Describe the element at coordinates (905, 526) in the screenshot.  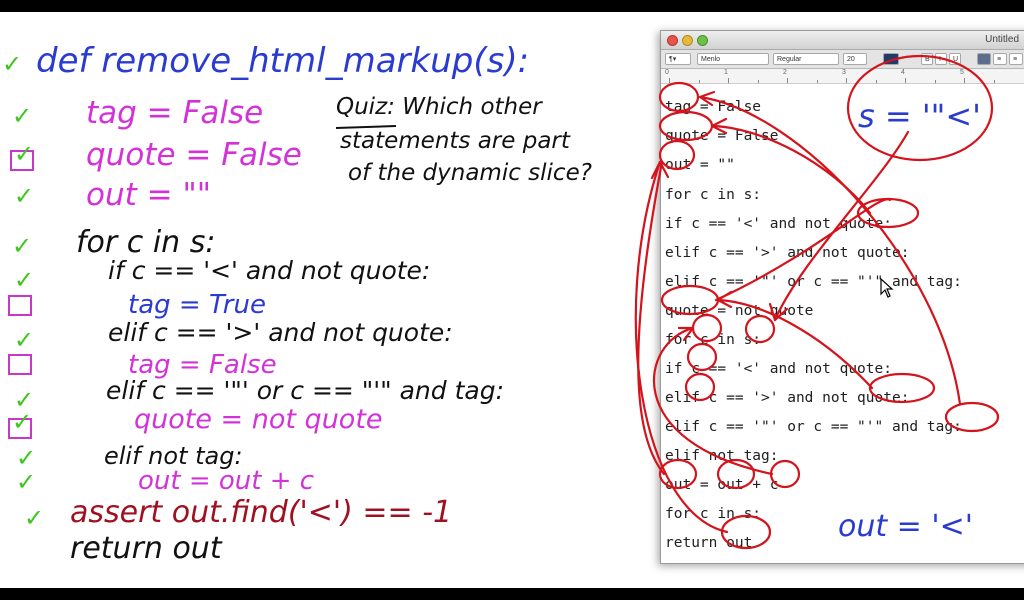
I see `annotation-out-value: out = '<'` at that location.